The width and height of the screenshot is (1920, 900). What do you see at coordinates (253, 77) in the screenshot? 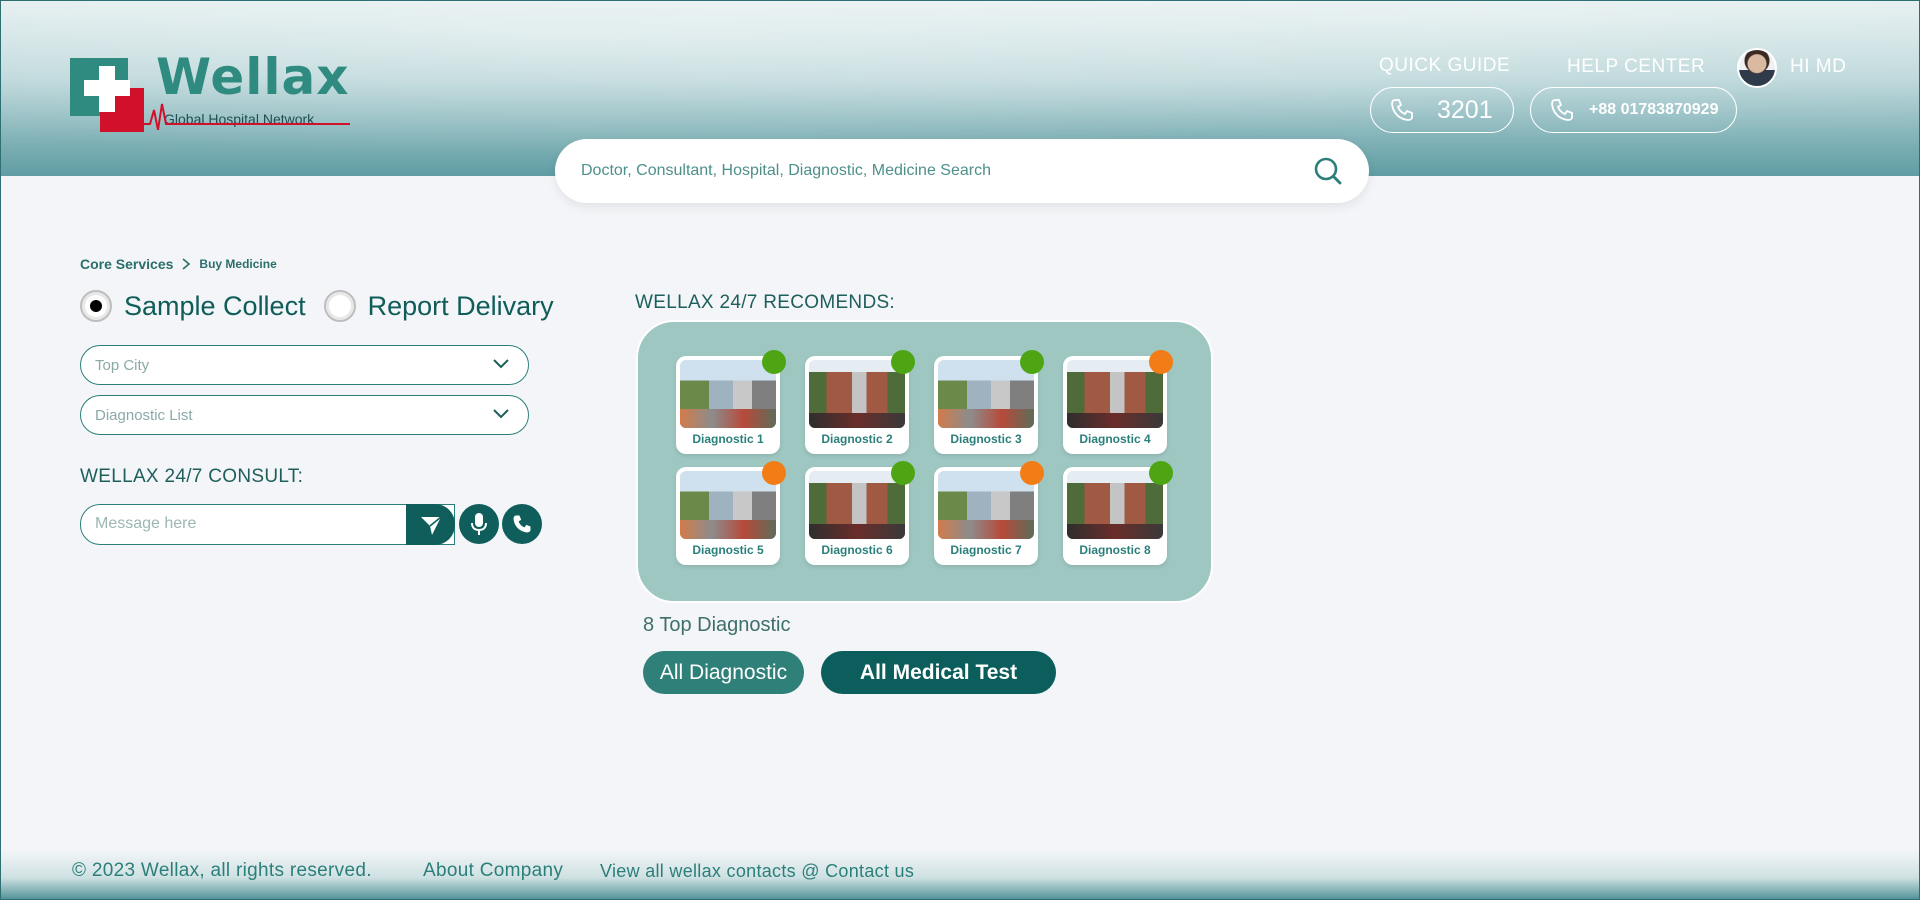
I see `brand-name: Wellax` at bounding box center [253, 77].